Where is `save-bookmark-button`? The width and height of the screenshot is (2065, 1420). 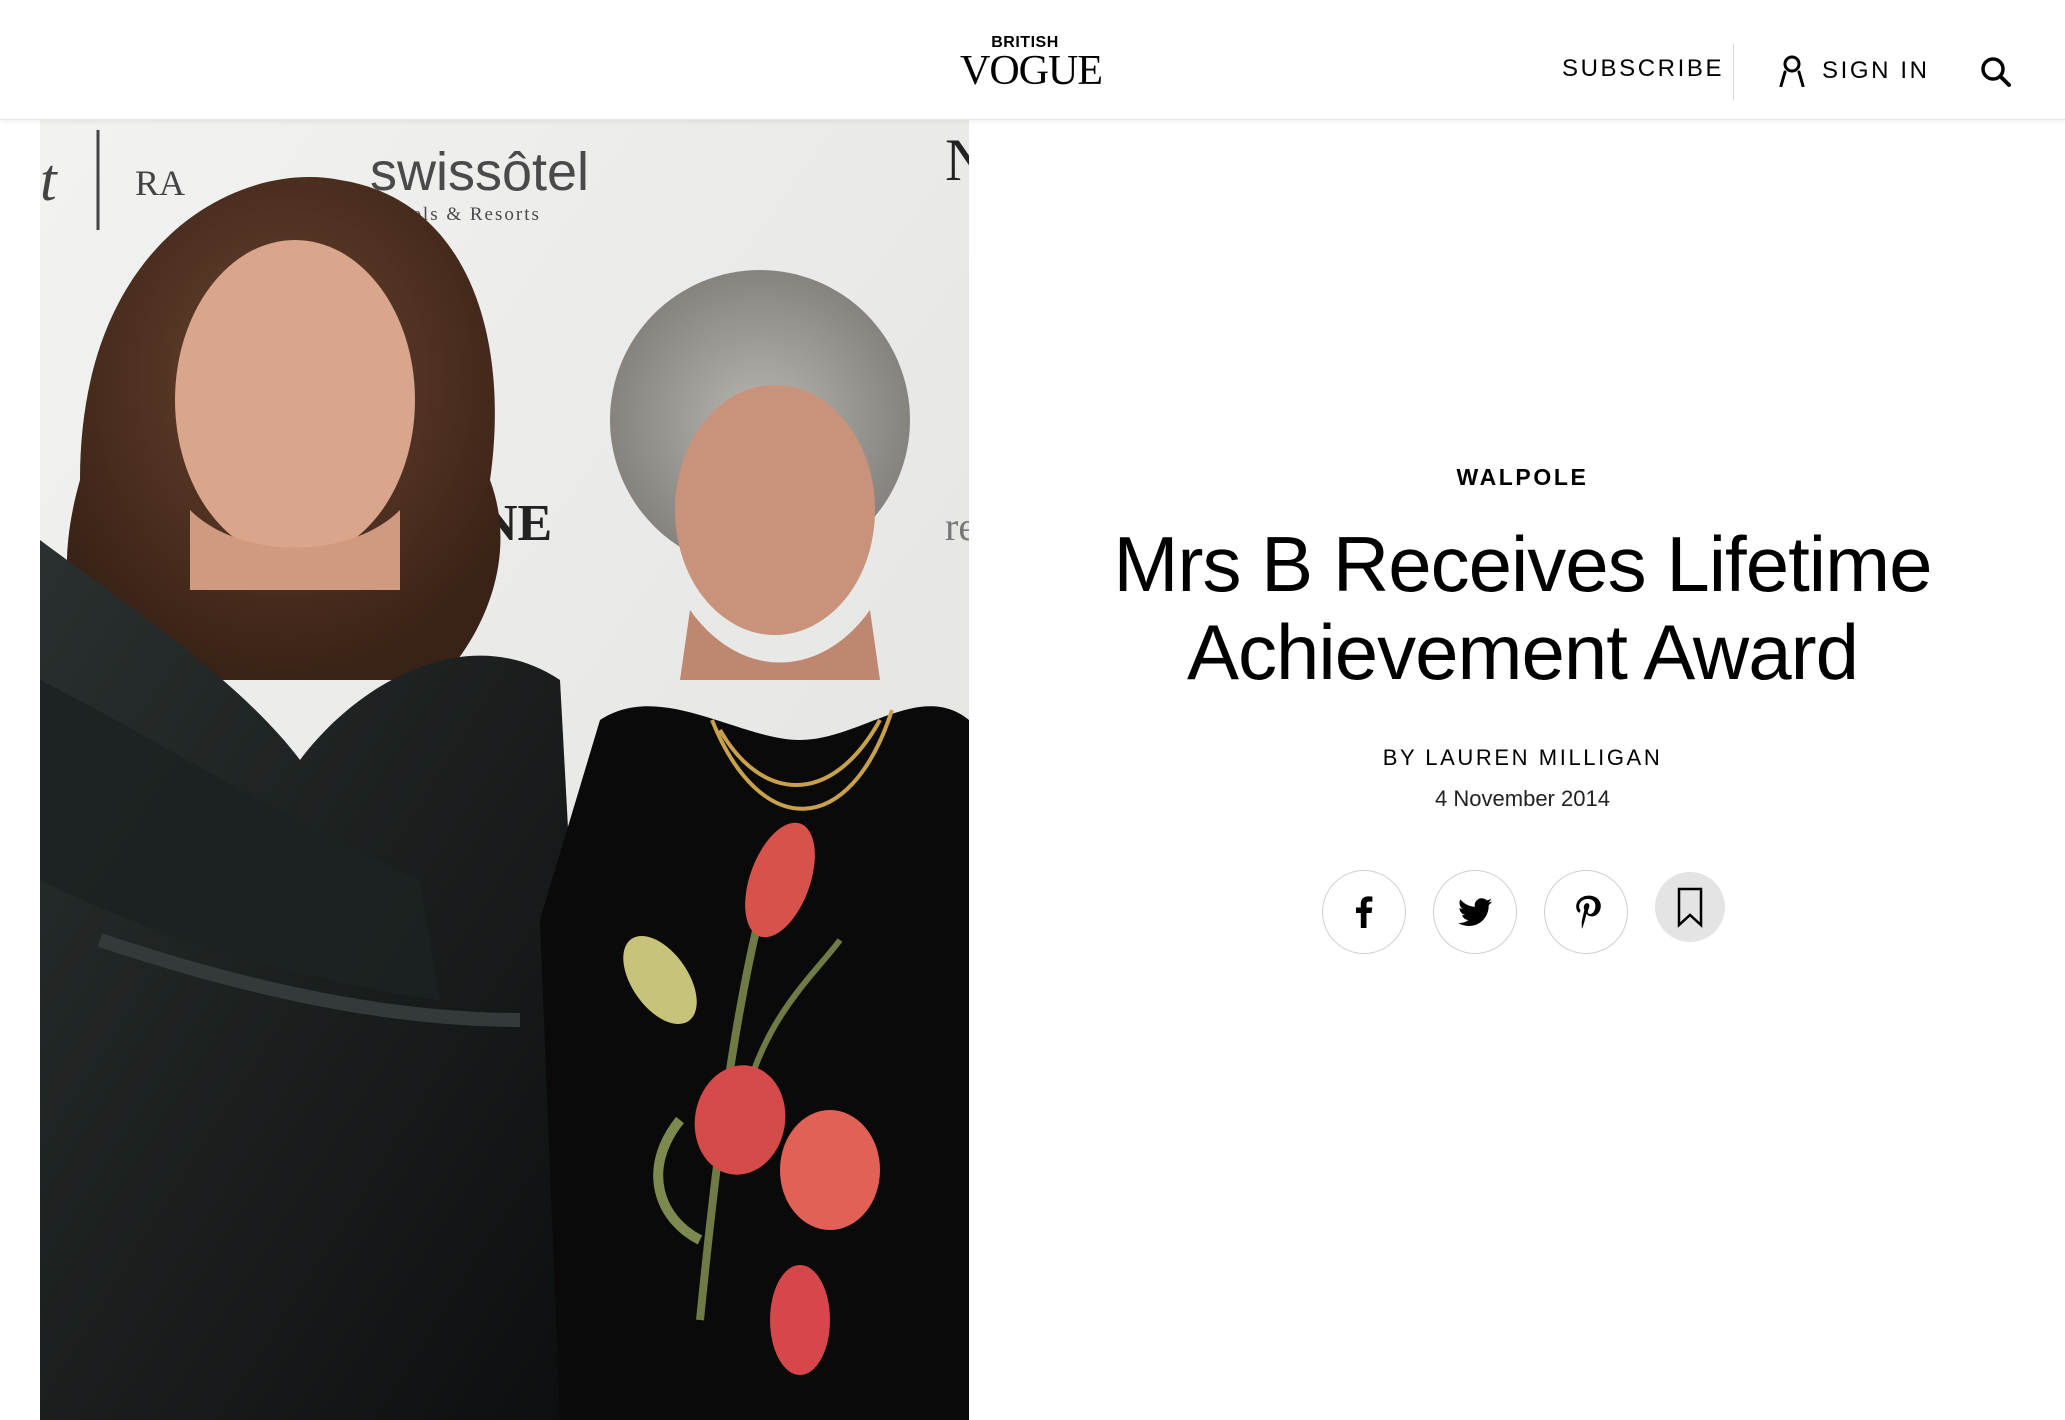
save-bookmark-button is located at coordinates (1690, 907).